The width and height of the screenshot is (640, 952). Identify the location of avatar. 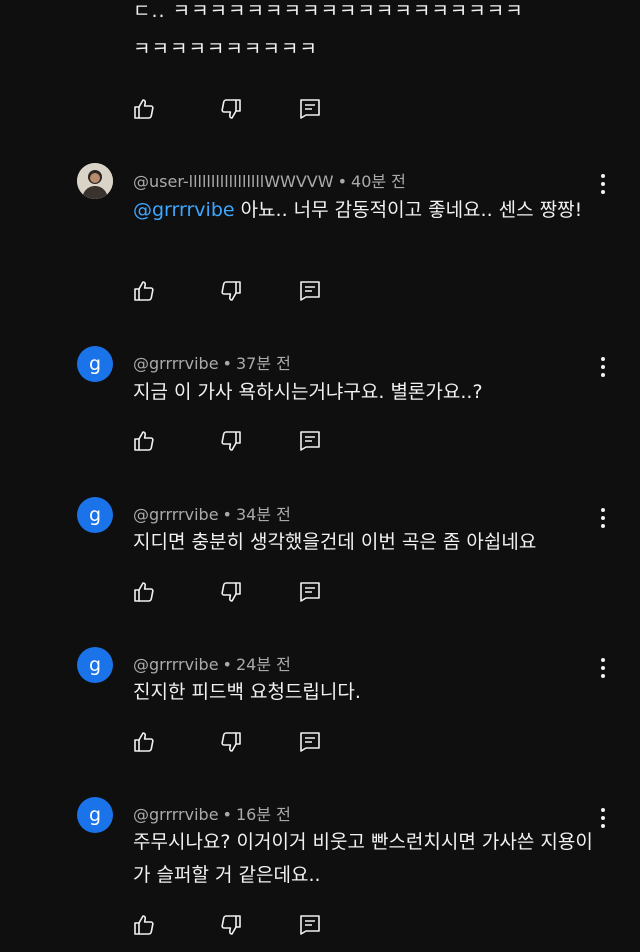
(95, 181).